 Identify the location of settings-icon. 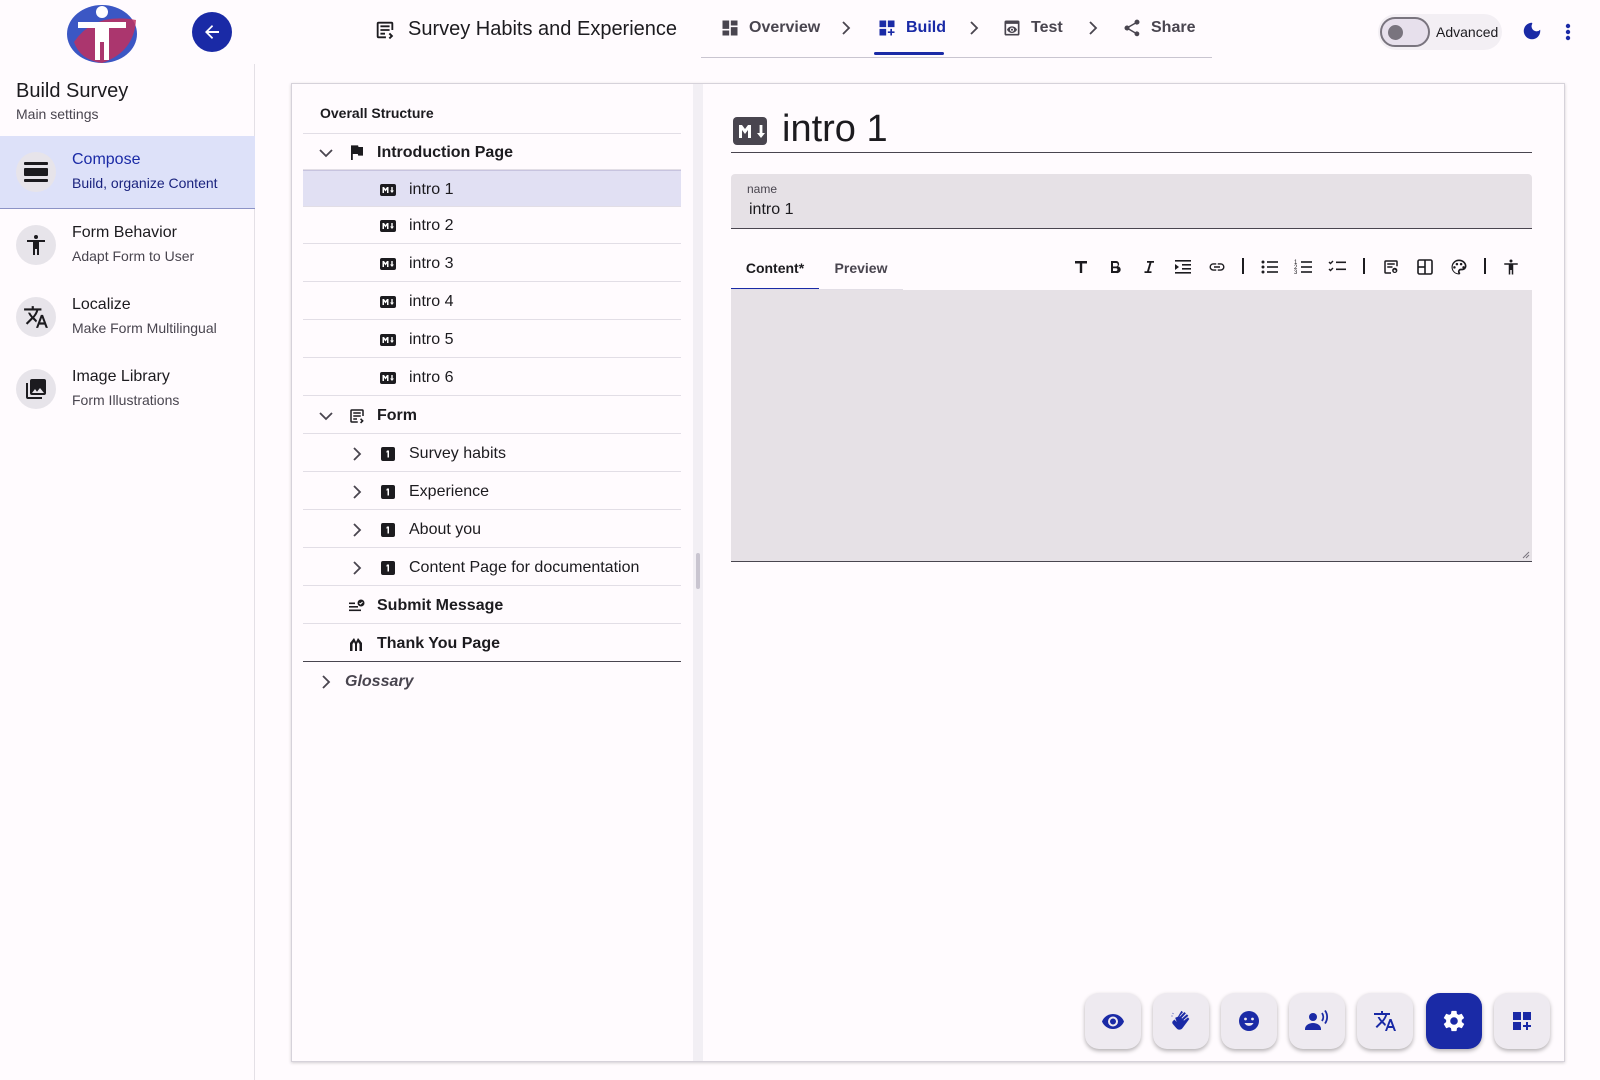
(1454, 1021).